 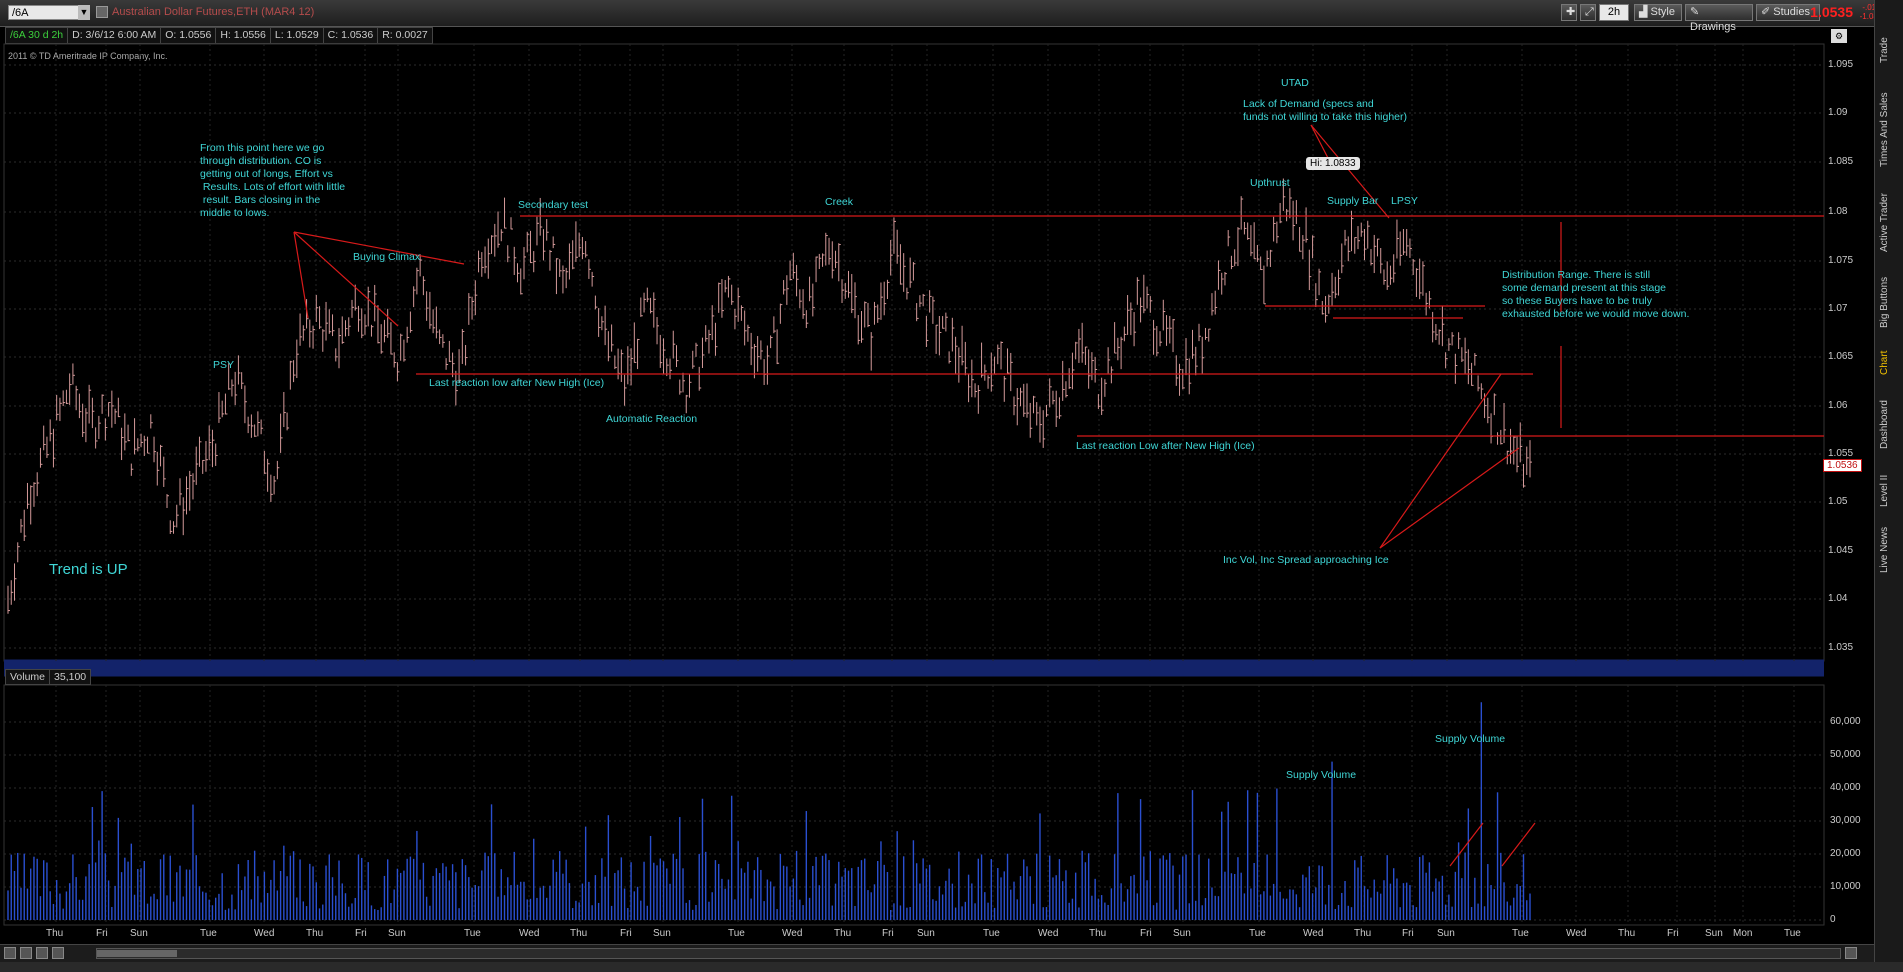 What do you see at coordinates (10, 953) in the screenshot?
I see `grid-layout-icon` at bounding box center [10, 953].